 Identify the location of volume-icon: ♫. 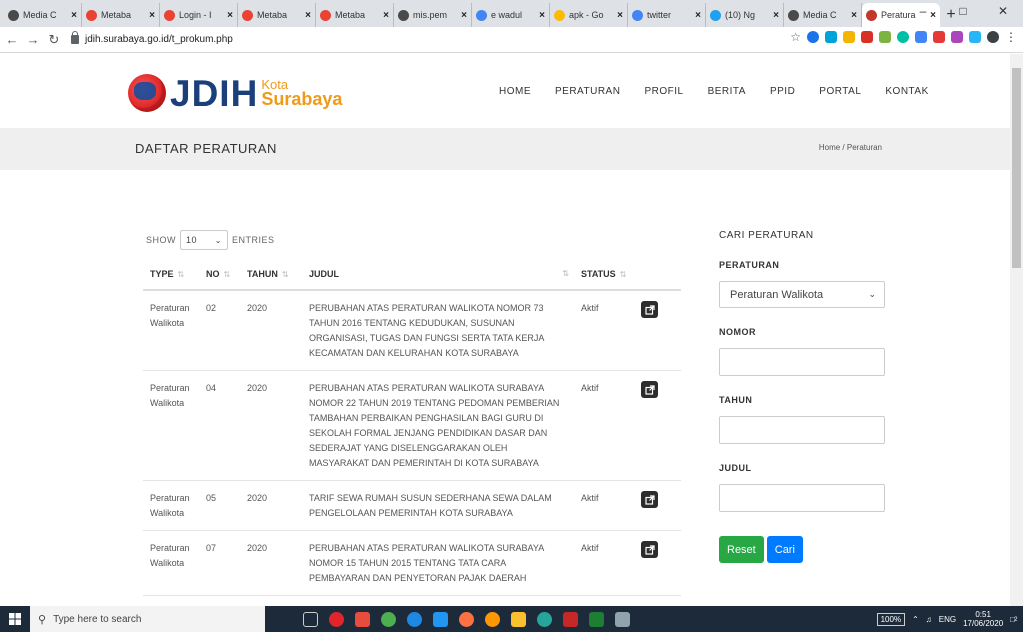
(929, 619).